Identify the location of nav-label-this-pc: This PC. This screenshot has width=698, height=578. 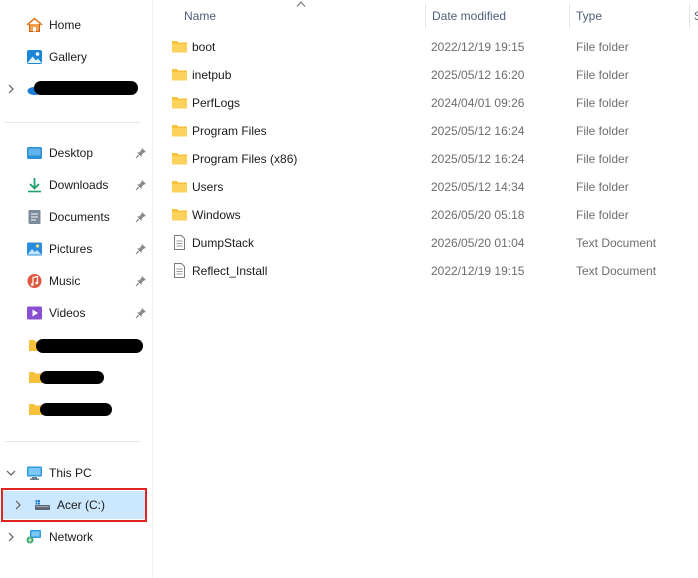
(70, 473).